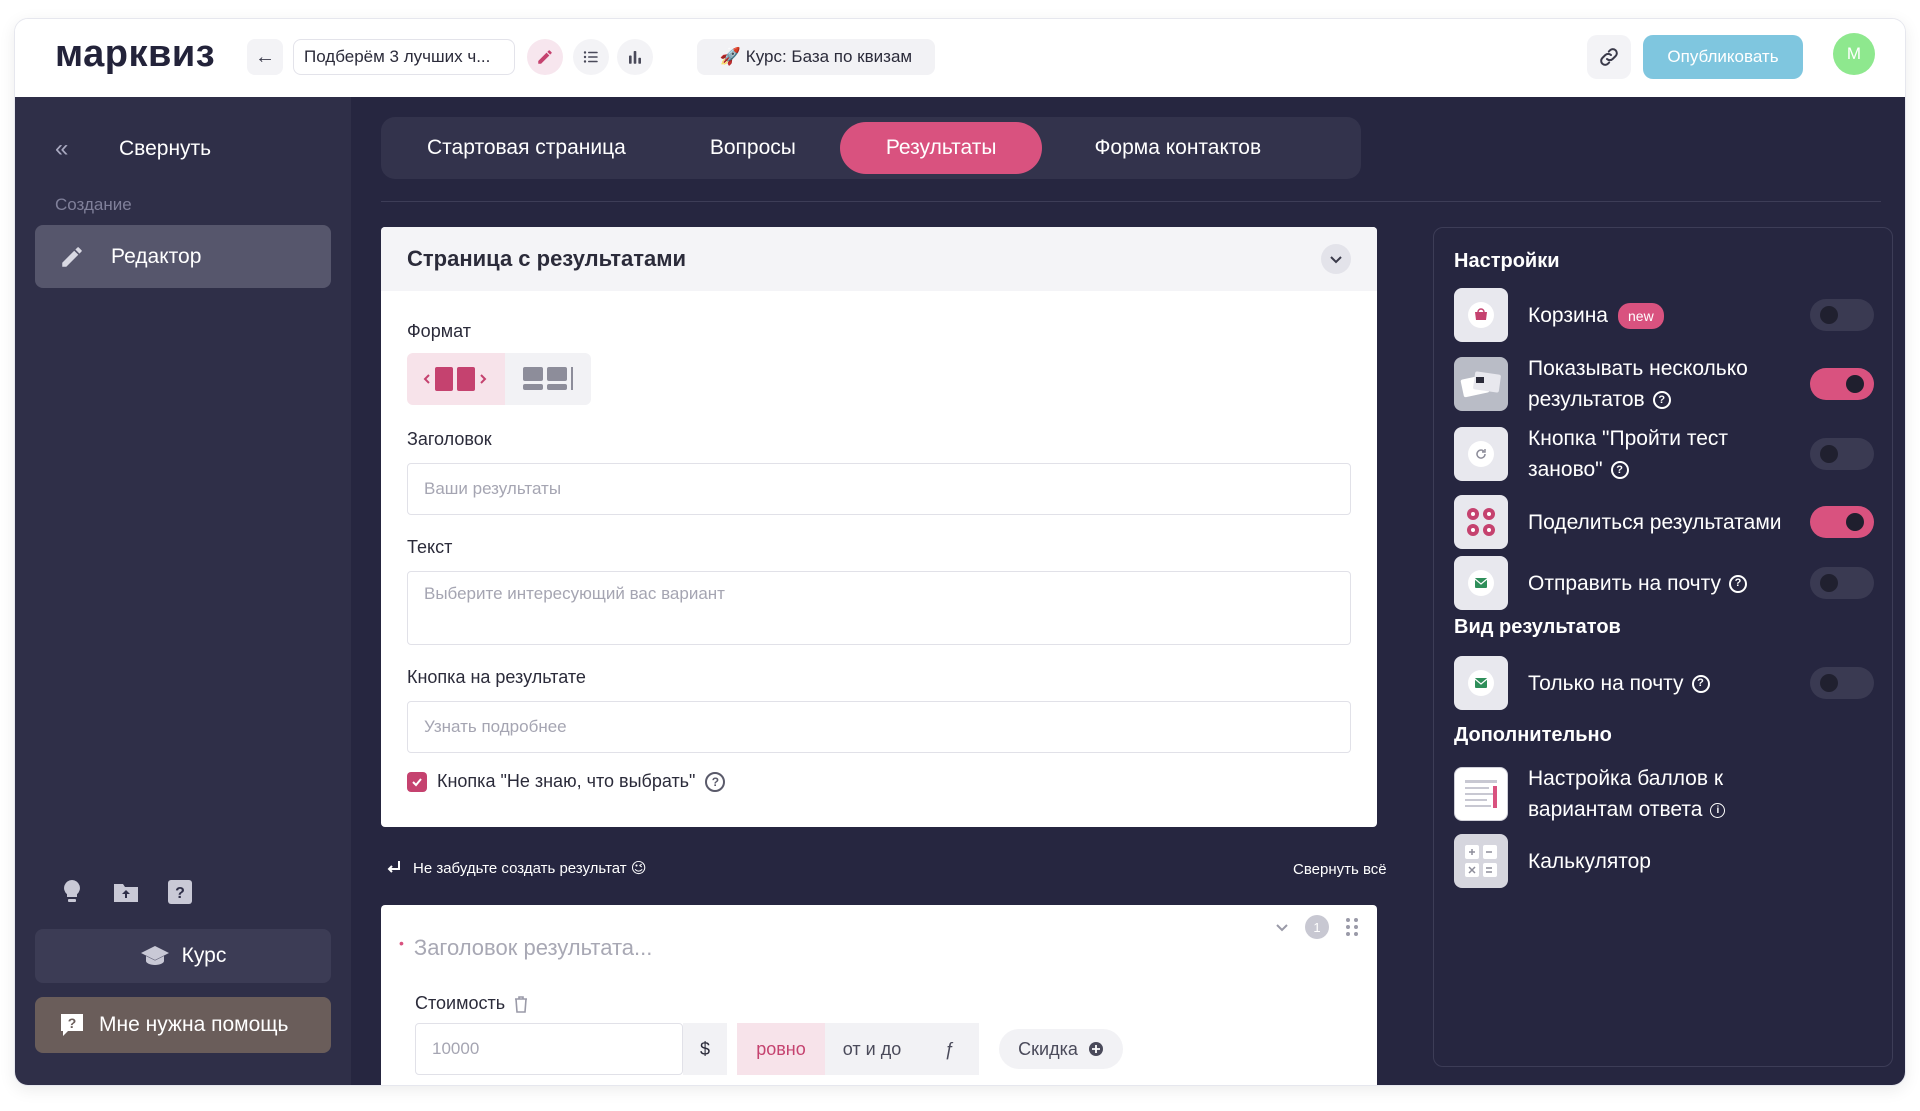 The height and width of the screenshot is (1111, 1920). Describe the element at coordinates (1533, 735) in the screenshot. I see `extra-heading: Дополнительно` at that location.